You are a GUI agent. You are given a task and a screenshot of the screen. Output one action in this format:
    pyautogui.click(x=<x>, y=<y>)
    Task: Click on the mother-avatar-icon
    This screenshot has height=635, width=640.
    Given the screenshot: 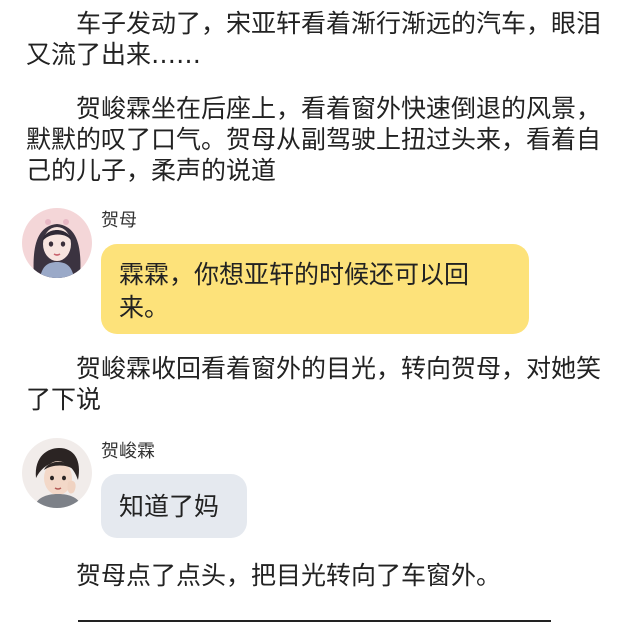 What is the action you would take?
    pyautogui.click(x=57, y=243)
    